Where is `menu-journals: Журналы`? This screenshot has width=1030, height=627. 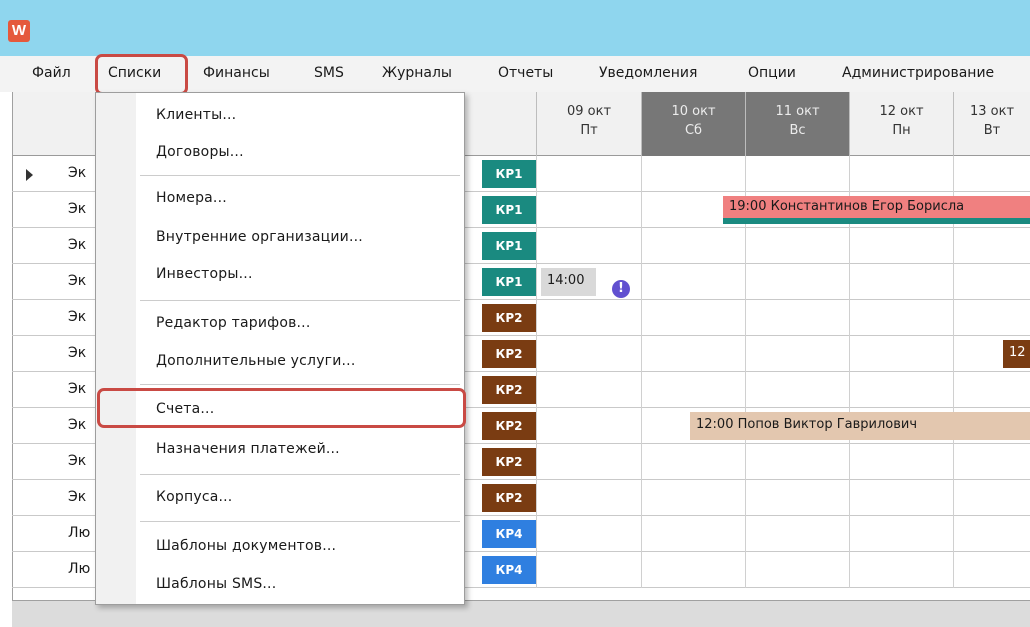 menu-journals: Журналы is located at coordinates (417, 73).